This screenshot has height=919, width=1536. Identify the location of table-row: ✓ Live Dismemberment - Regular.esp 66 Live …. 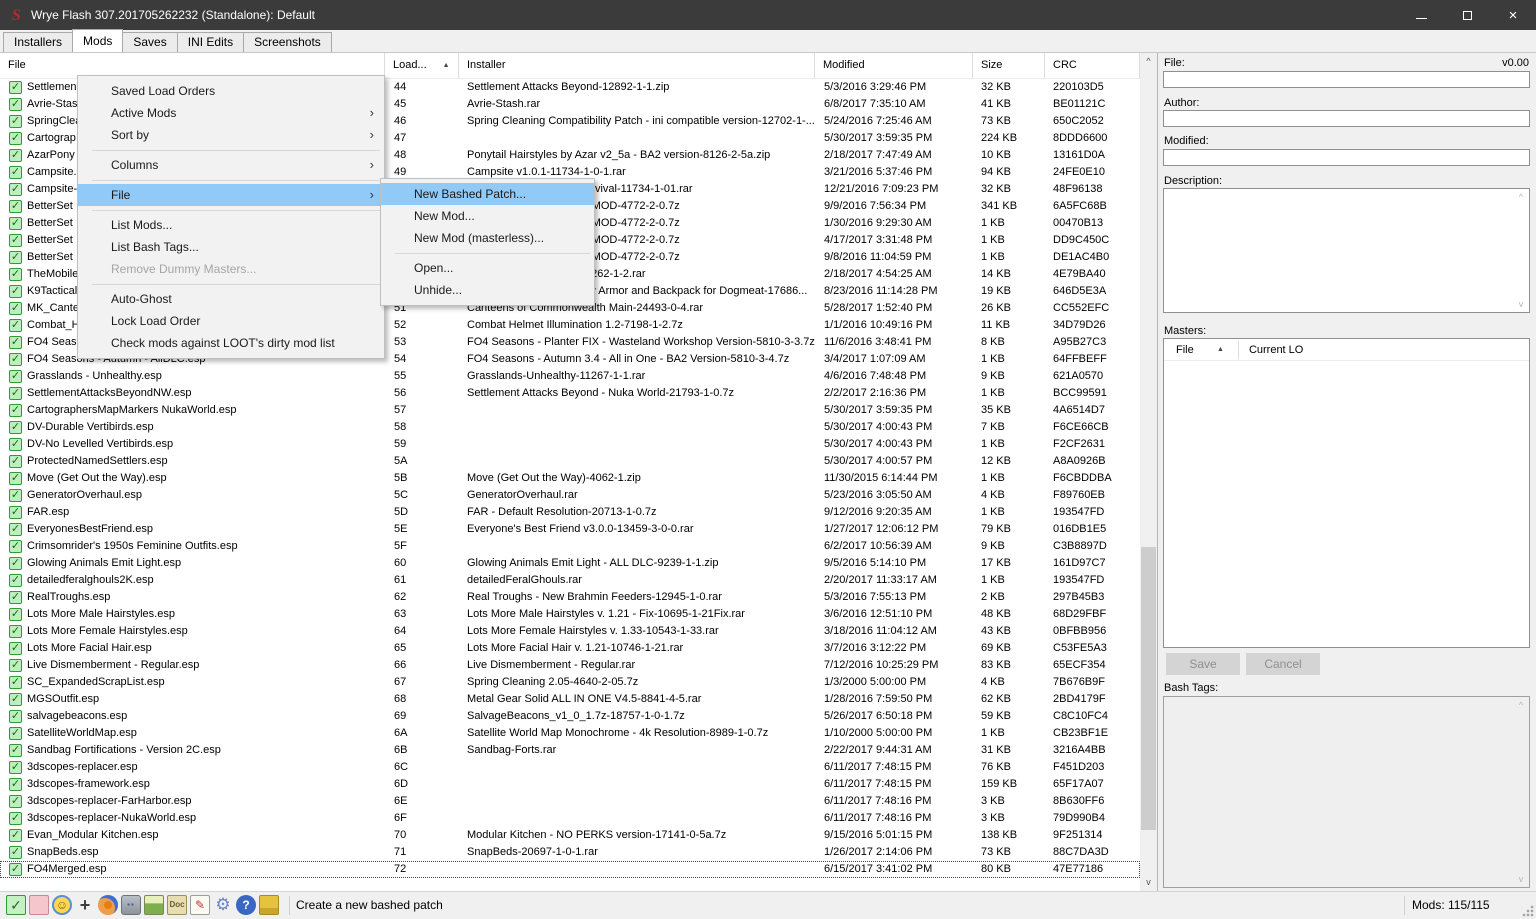
(570, 665).